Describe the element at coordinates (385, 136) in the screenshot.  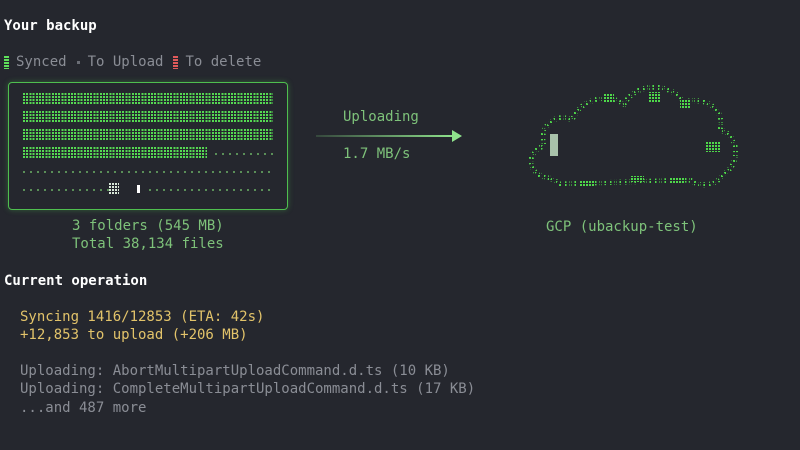
I see `arrow-right-icon` at that location.